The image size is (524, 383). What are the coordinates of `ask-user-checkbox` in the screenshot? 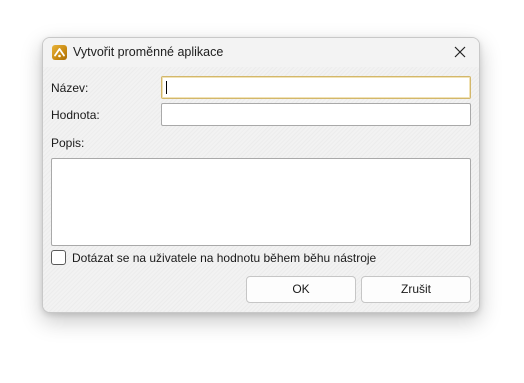 It's located at (58, 257).